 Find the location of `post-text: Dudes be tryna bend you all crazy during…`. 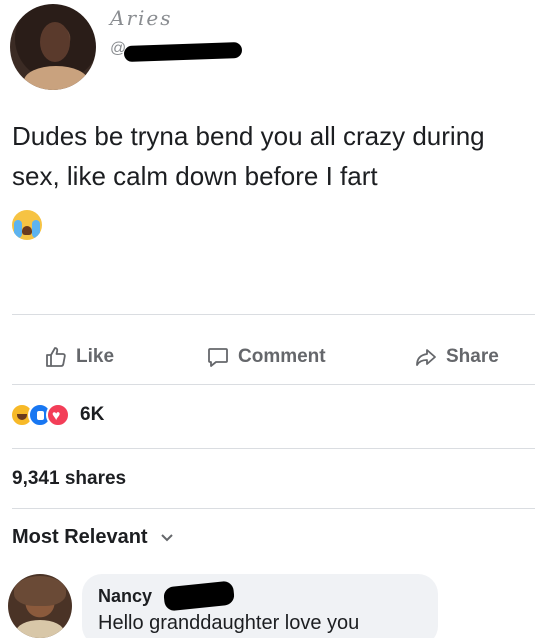

post-text: Dudes be tryna bend you all crazy during… is located at coordinates (248, 156).